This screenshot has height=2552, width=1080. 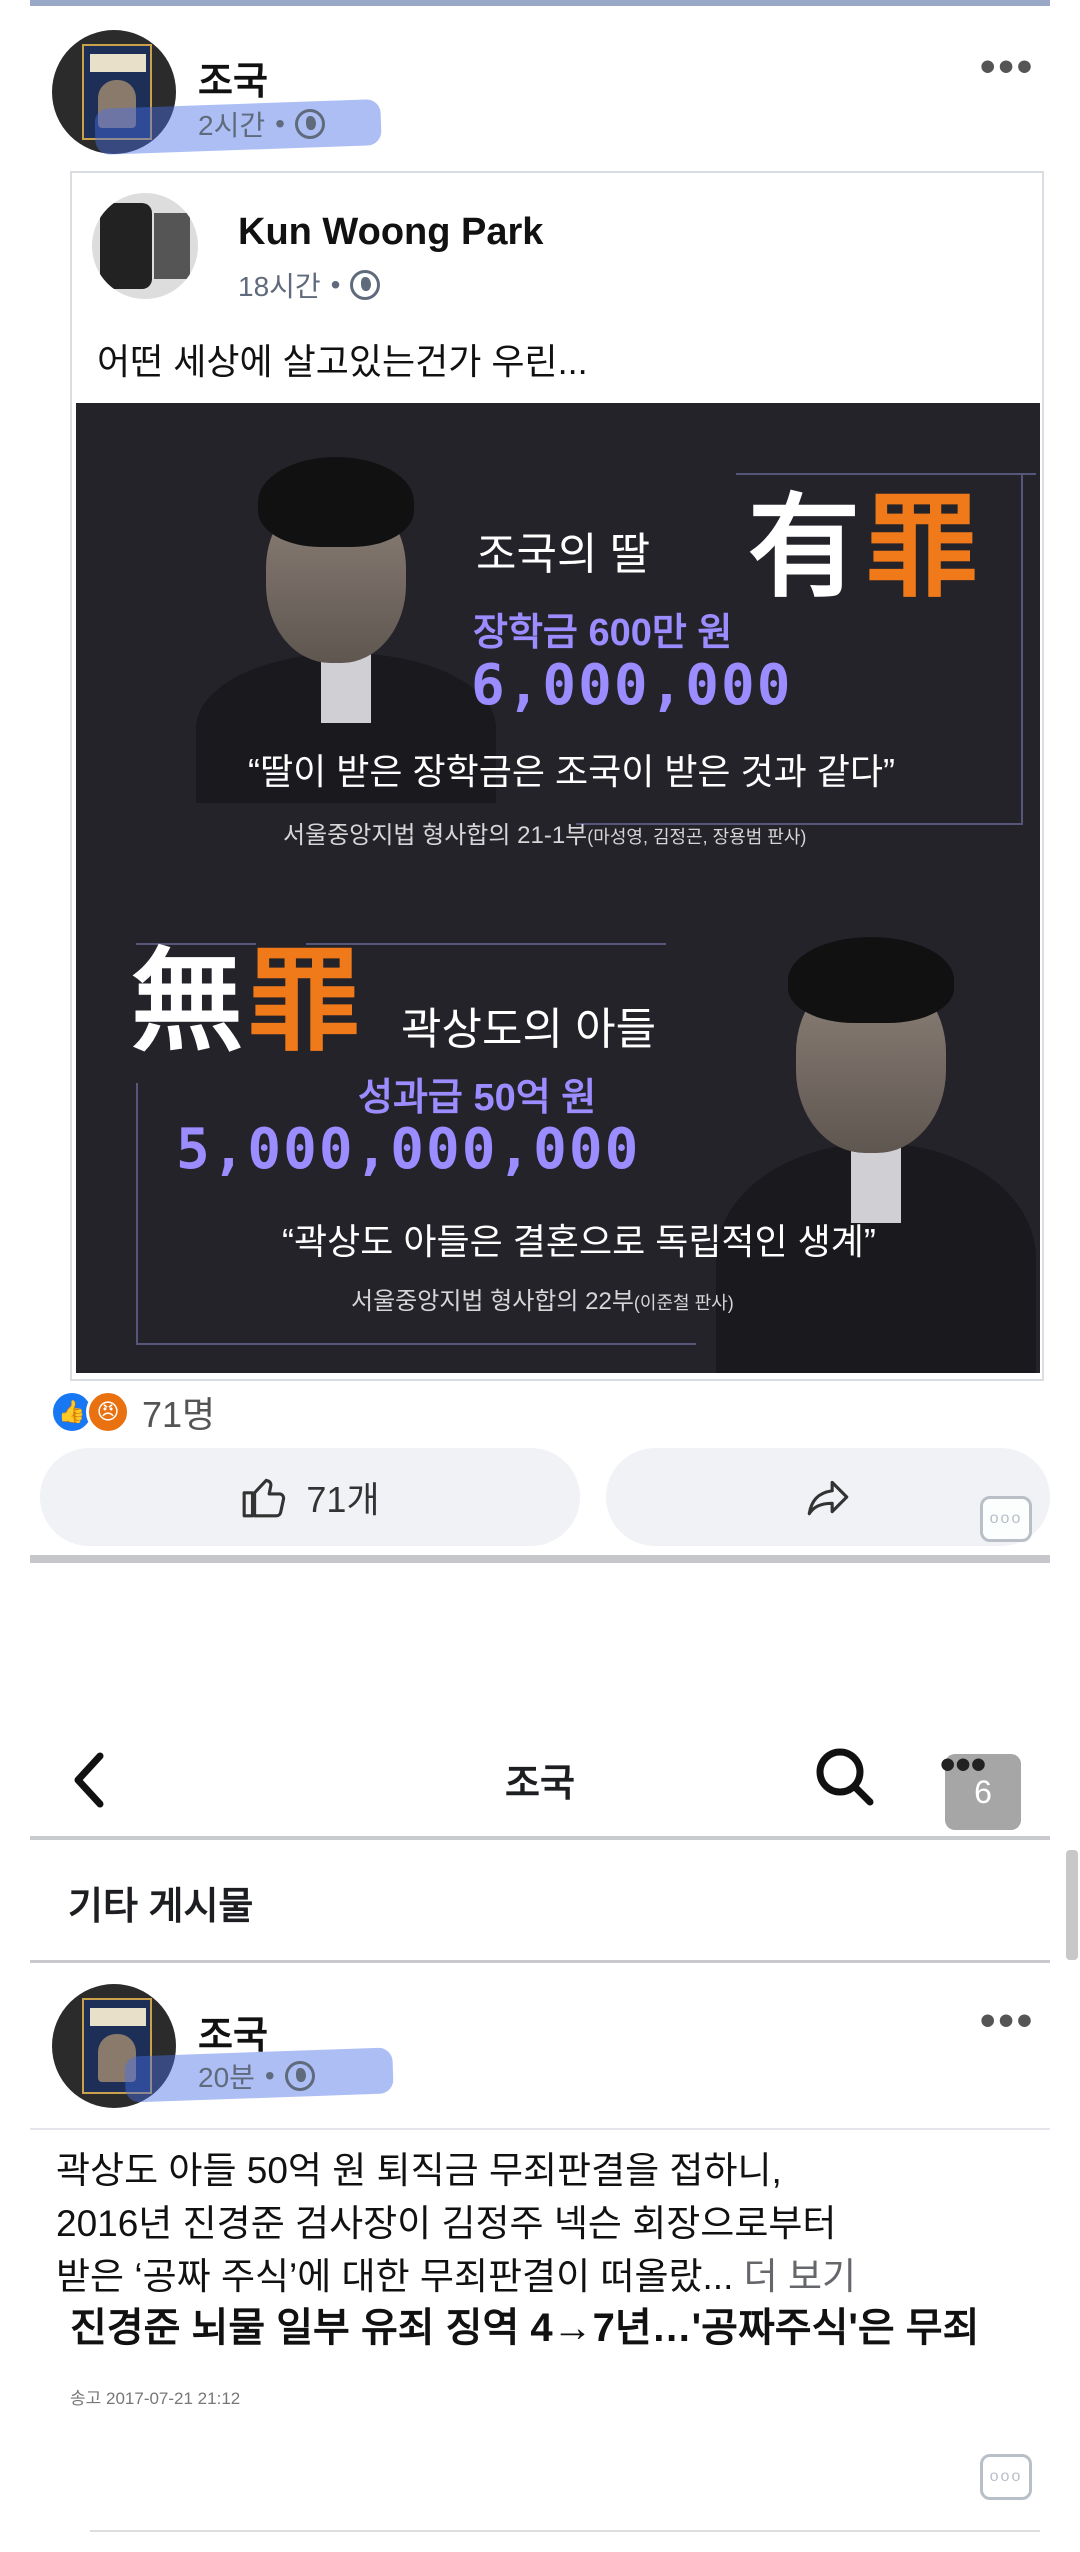 What do you see at coordinates (828, 1498) in the screenshot?
I see `share-arrow-icon` at bounding box center [828, 1498].